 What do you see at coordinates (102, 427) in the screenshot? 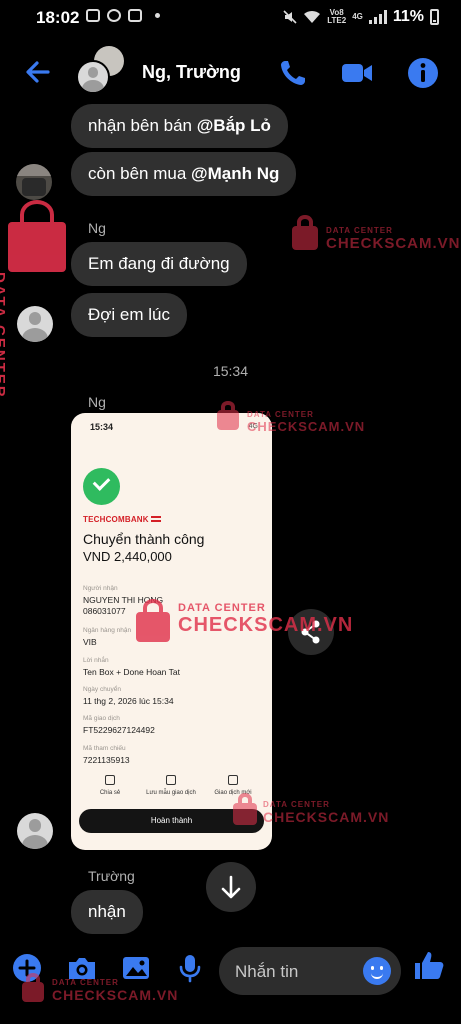
I see `receipt-status-time: 15:34` at bounding box center [102, 427].